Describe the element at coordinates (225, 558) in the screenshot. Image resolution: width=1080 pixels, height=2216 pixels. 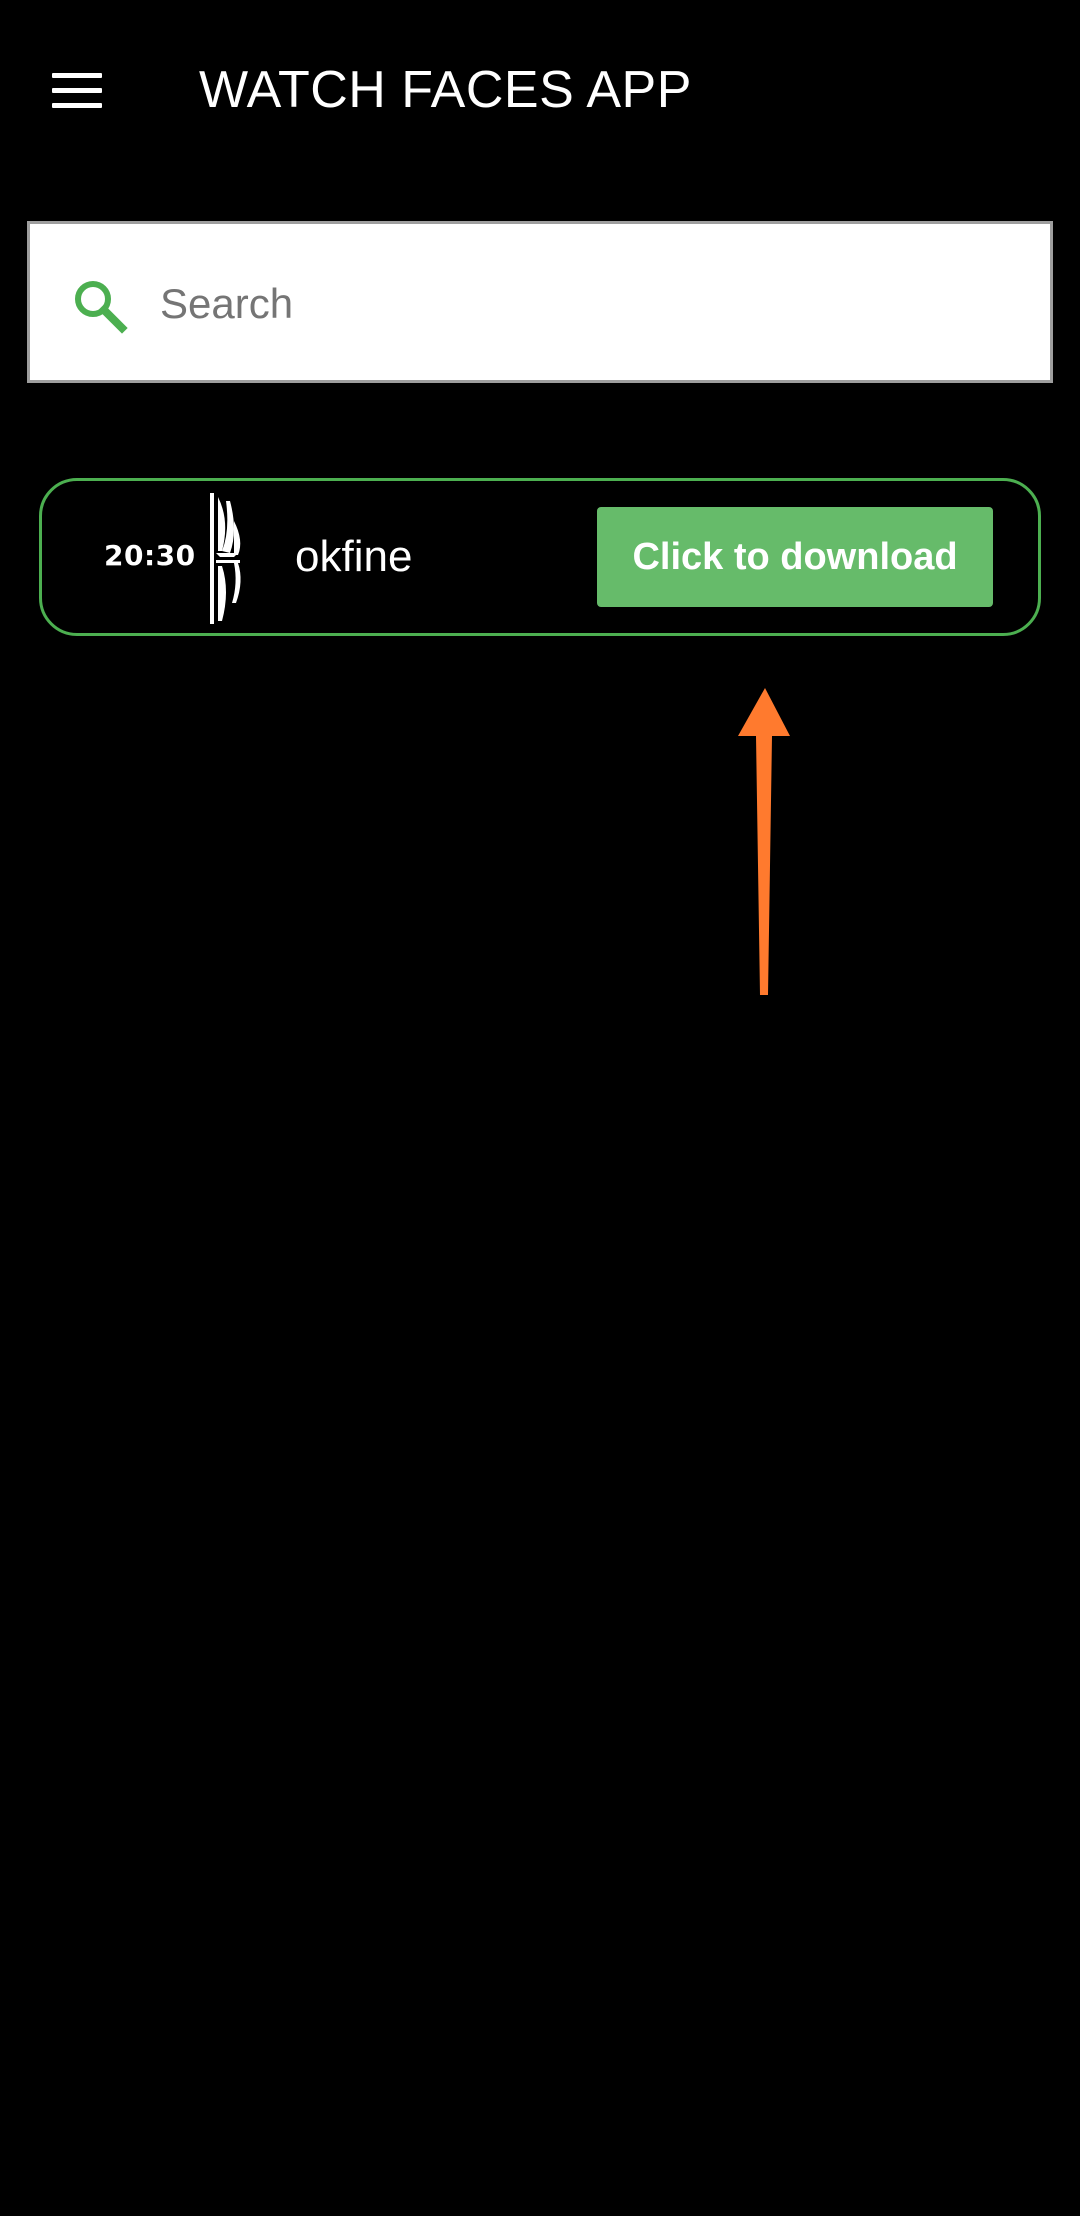
I see `adidas-logo-icon` at that location.